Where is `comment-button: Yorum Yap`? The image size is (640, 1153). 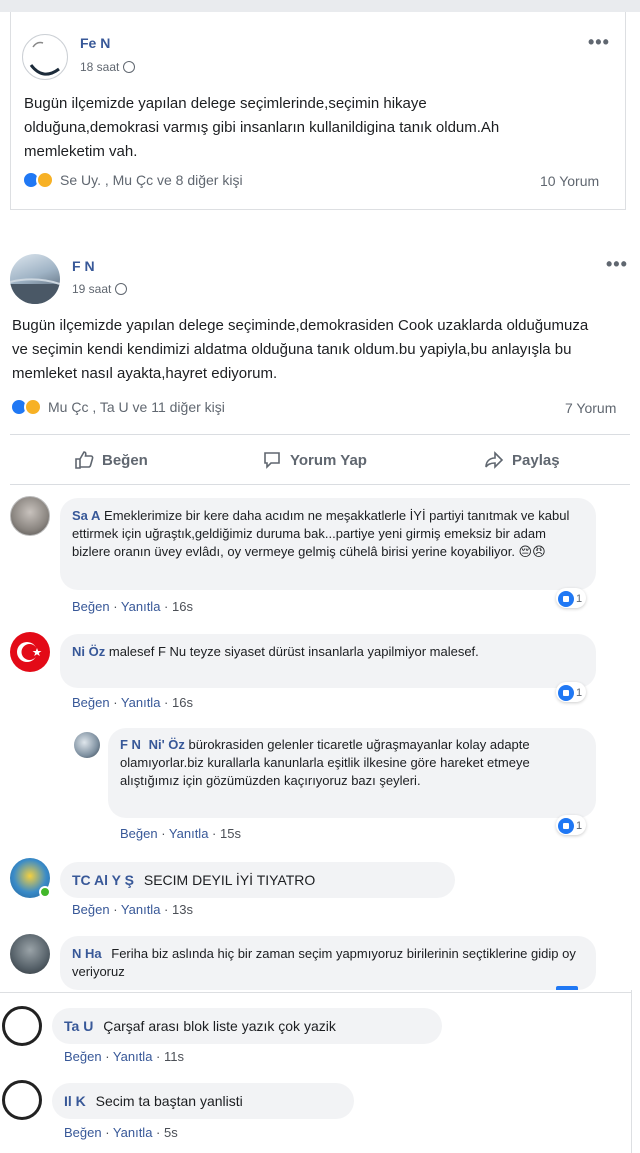
comment-button: Yorum Yap is located at coordinates (314, 460).